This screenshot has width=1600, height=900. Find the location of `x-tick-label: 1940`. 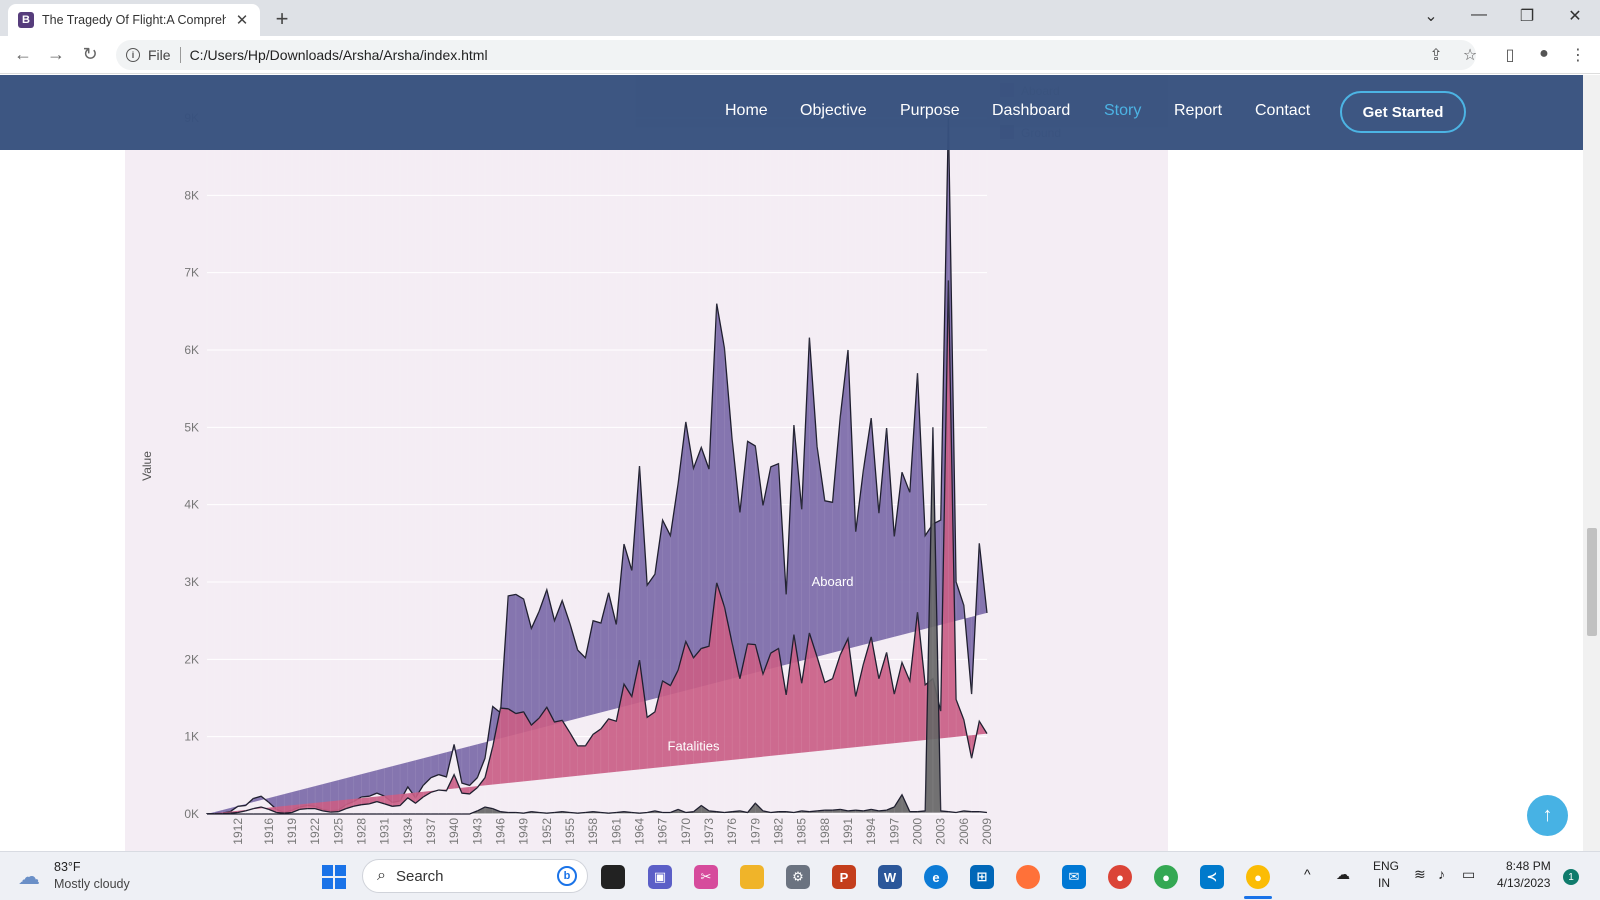

x-tick-label: 1940 is located at coordinates (454, 831).